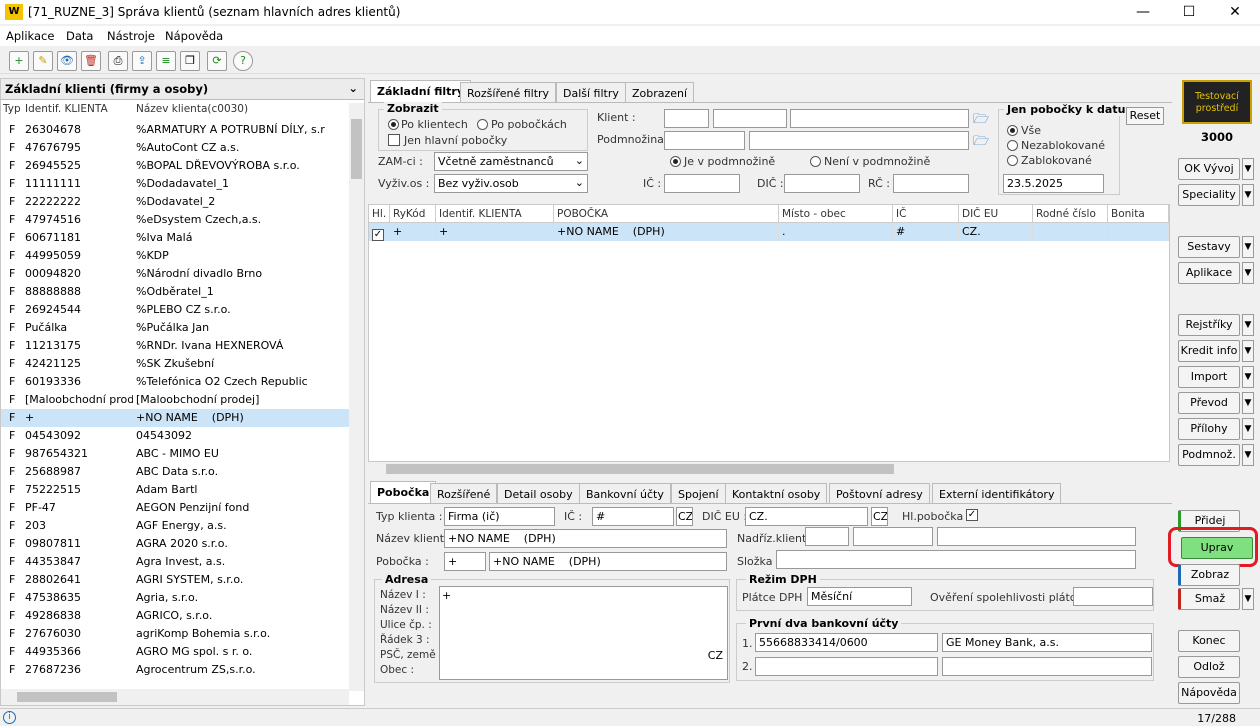  What do you see at coordinates (1189, 12) in the screenshot?
I see `maximize-button: ☐` at bounding box center [1189, 12].